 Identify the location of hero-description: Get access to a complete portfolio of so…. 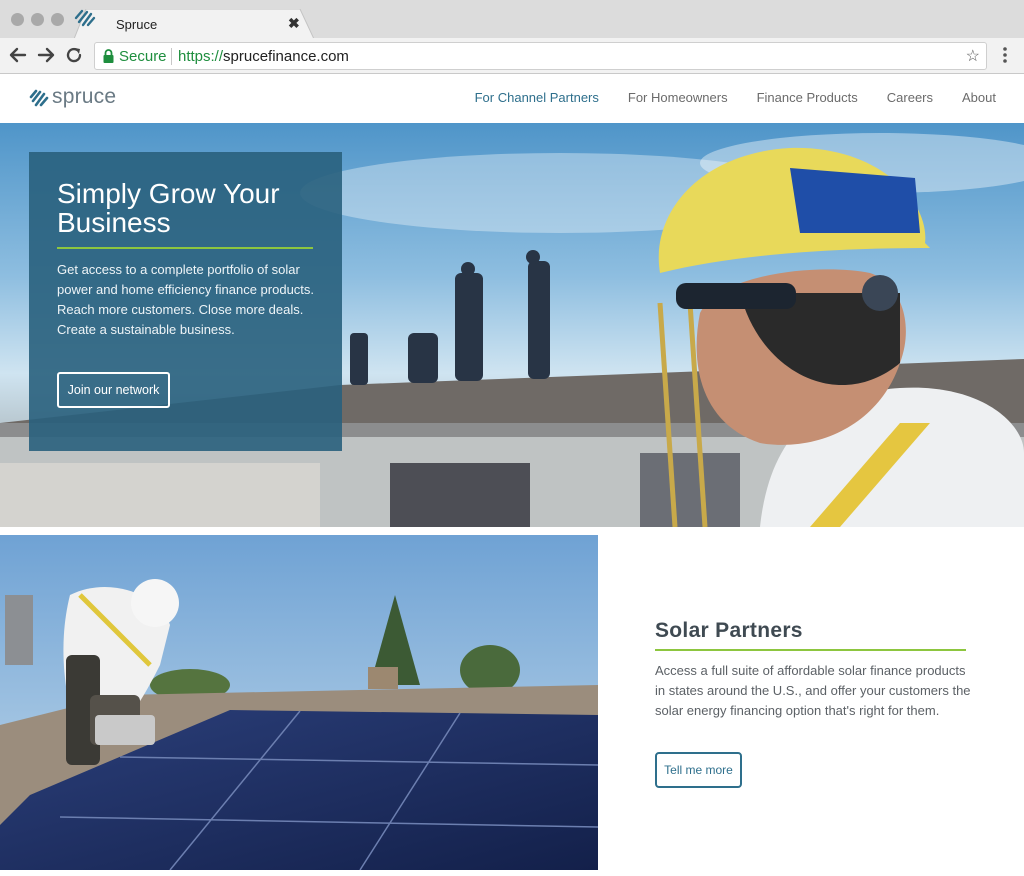
(186, 299).